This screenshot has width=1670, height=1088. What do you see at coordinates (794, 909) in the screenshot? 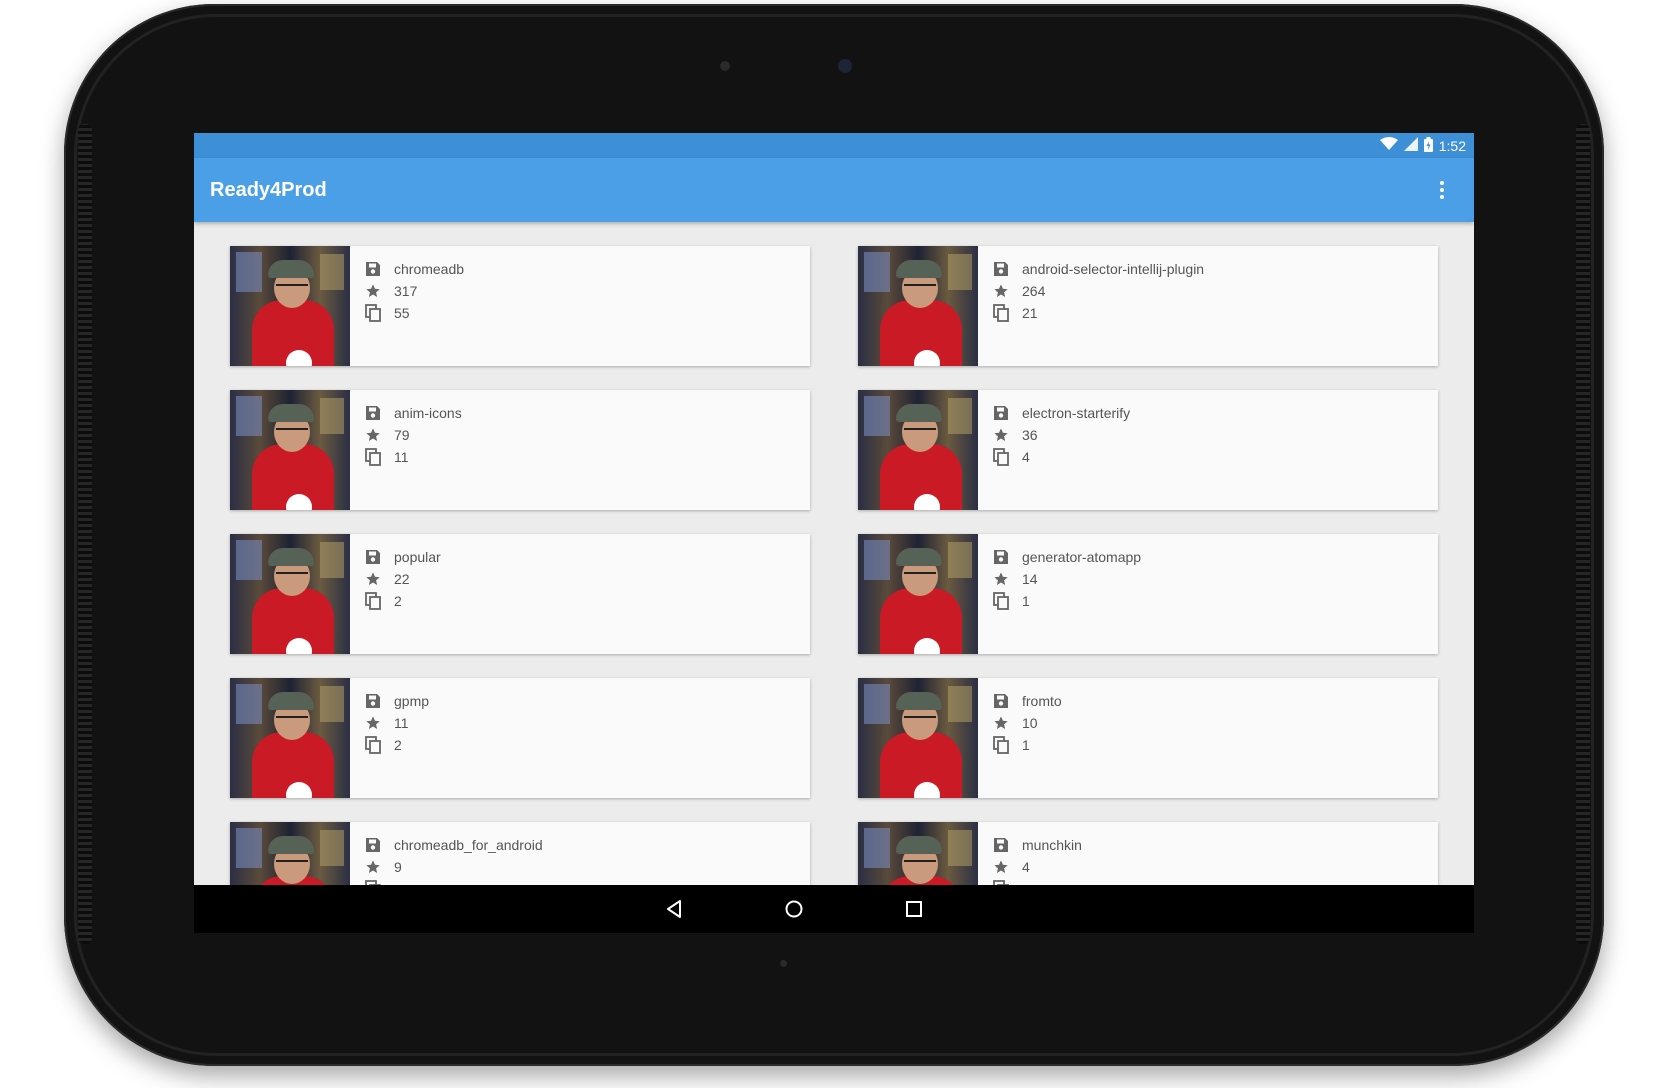
I see `home-icon` at bounding box center [794, 909].